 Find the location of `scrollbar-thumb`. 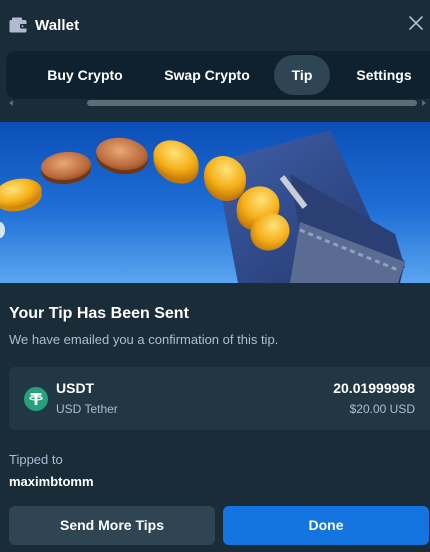

scrollbar-thumb is located at coordinates (252, 103).